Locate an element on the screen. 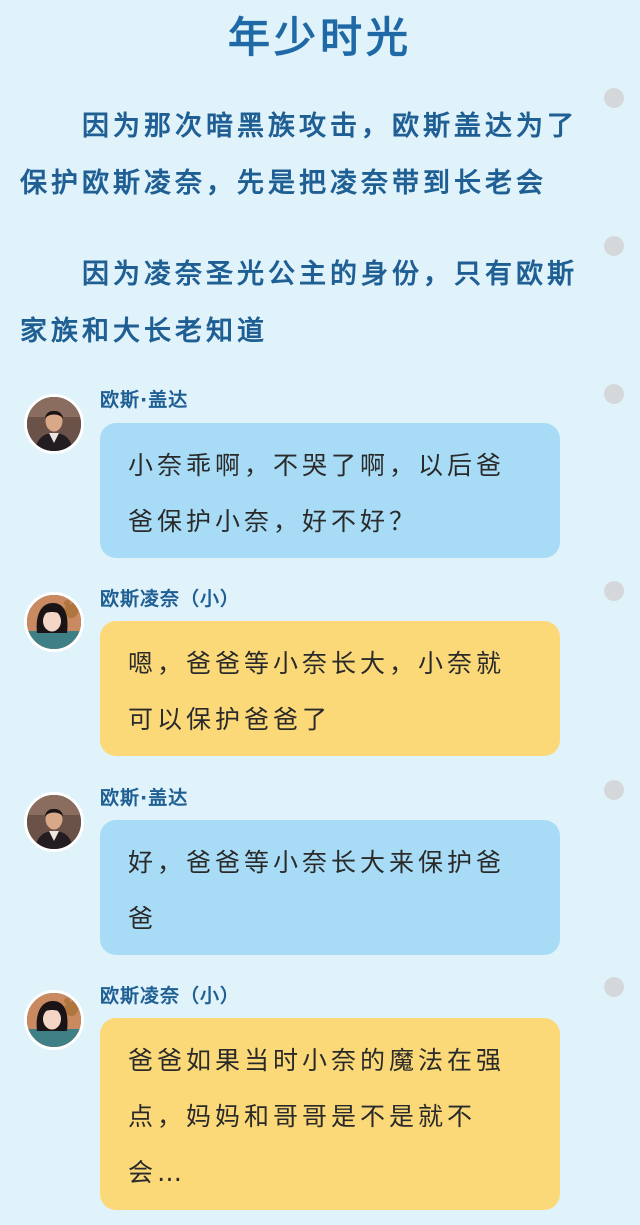  chat-bubble: 好，爸爸等小奈长大来保护爸爸 is located at coordinates (330, 887).